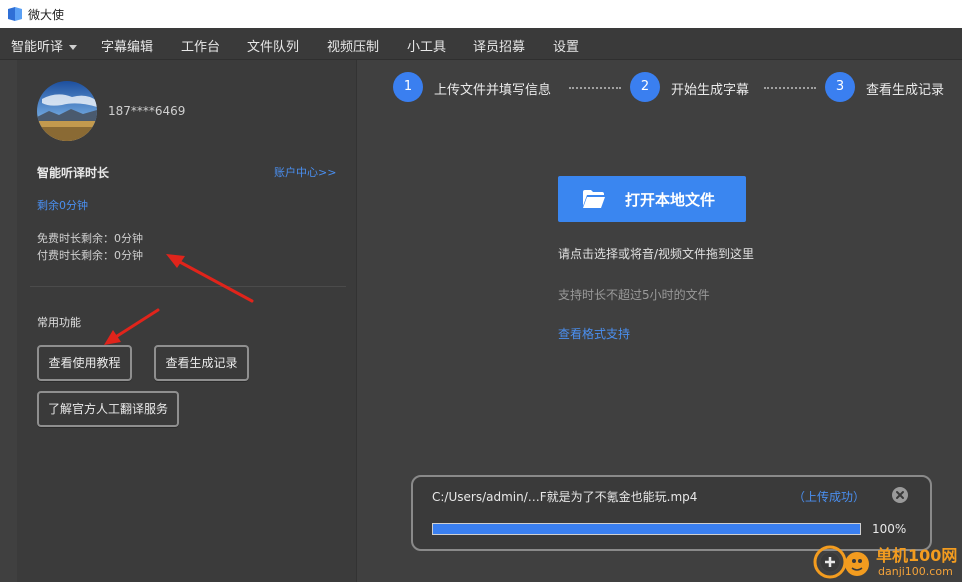 The image size is (962, 582). I want to click on menu-subtitle-edit: 字幕编辑, so click(127, 45).